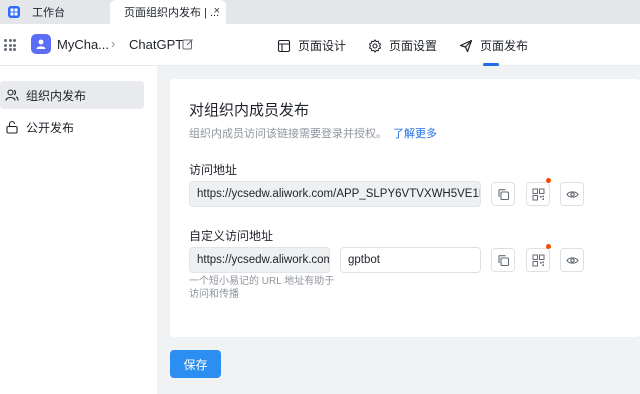 The image size is (640, 394). Describe the element at coordinates (413, 46) in the screenshot. I see `tab-page-settings-label: 页面设置` at that location.